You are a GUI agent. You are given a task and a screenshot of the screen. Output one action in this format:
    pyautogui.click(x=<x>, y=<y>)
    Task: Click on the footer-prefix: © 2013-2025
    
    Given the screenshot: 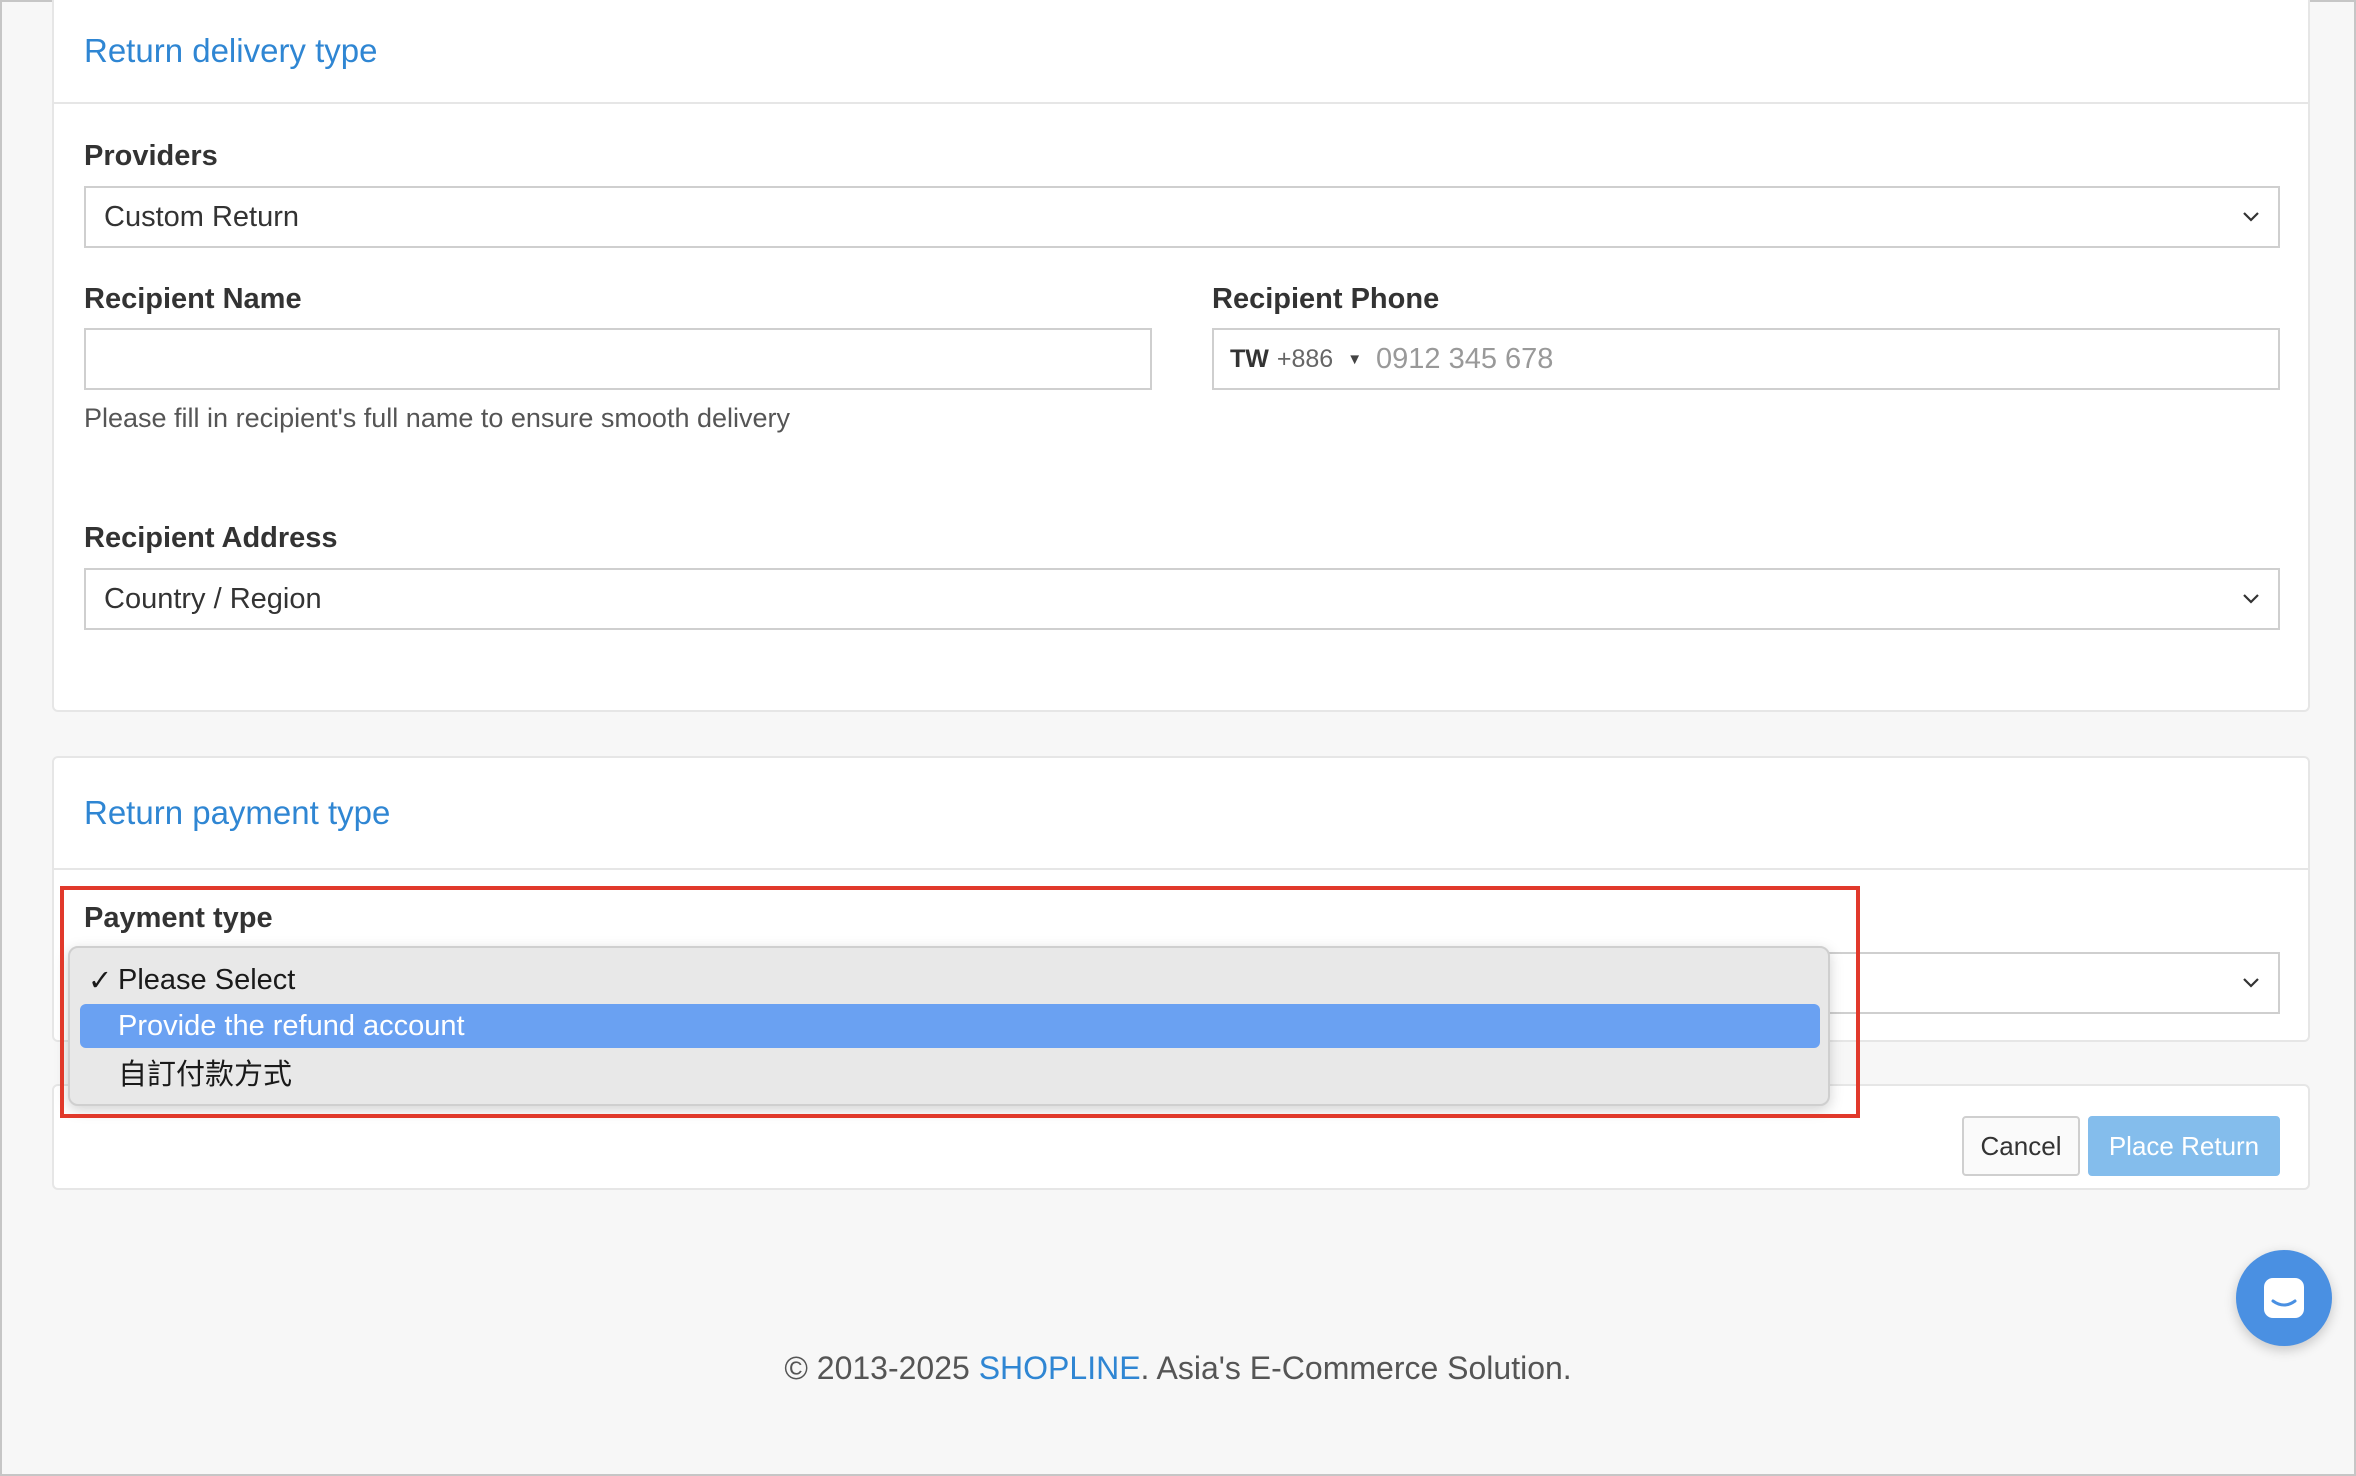 What is the action you would take?
    pyautogui.click(x=881, y=1368)
    